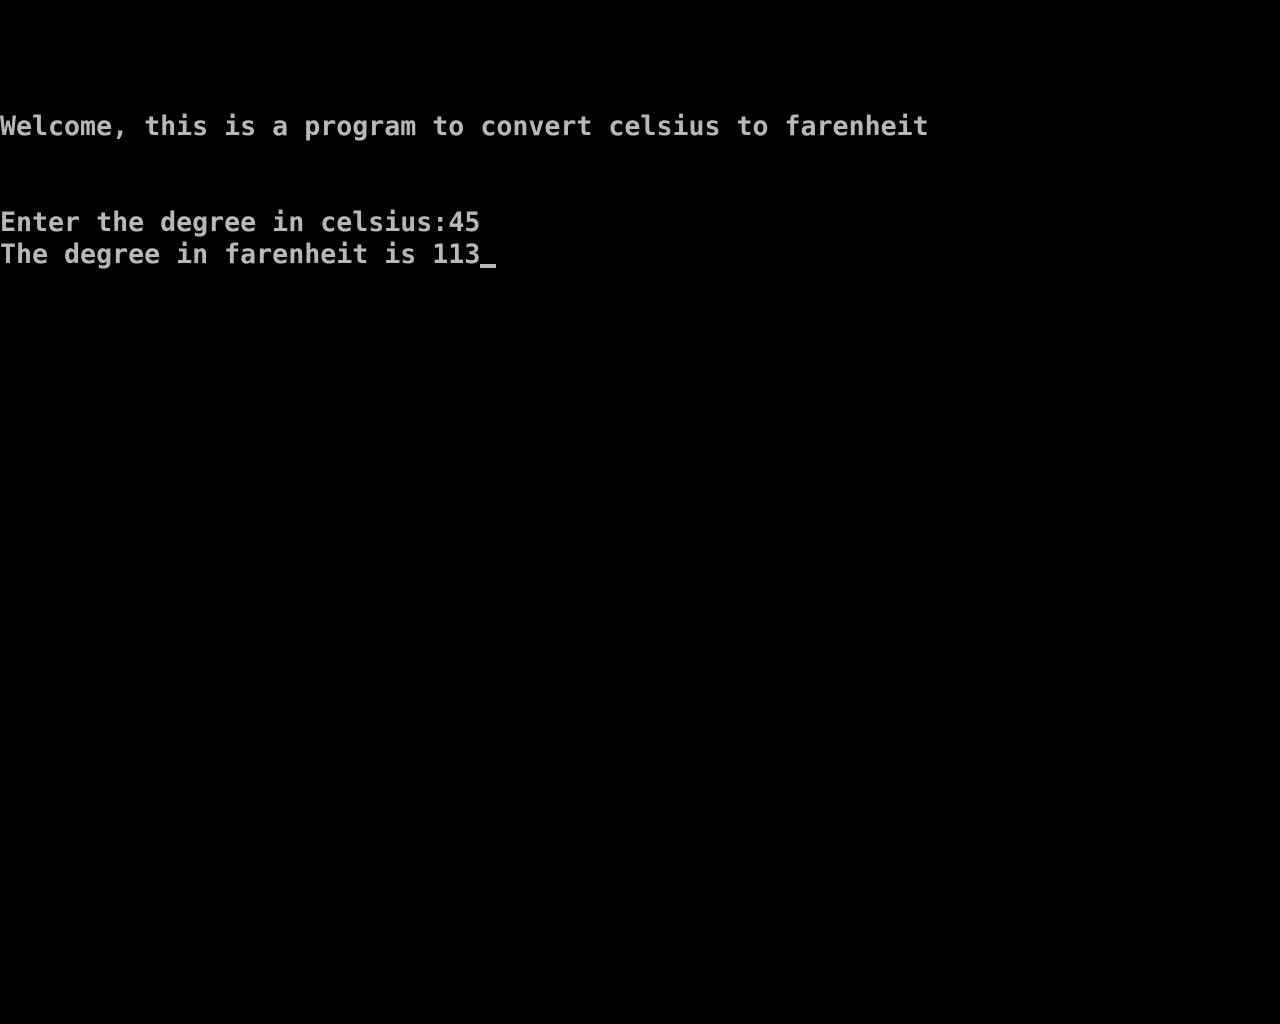 The height and width of the screenshot is (1024, 1280). What do you see at coordinates (488, 266) in the screenshot?
I see `text-cursor` at bounding box center [488, 266].